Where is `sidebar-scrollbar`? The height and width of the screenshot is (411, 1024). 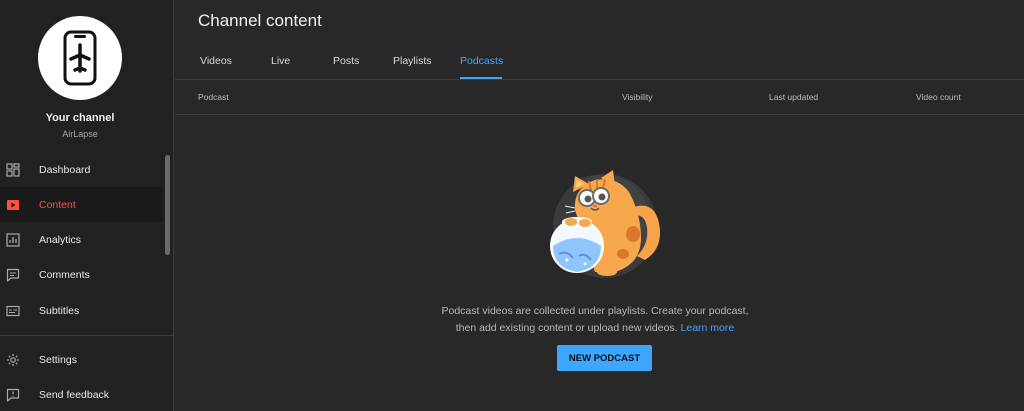
sidebar-scrollbar is located at coordinates (167, 205).